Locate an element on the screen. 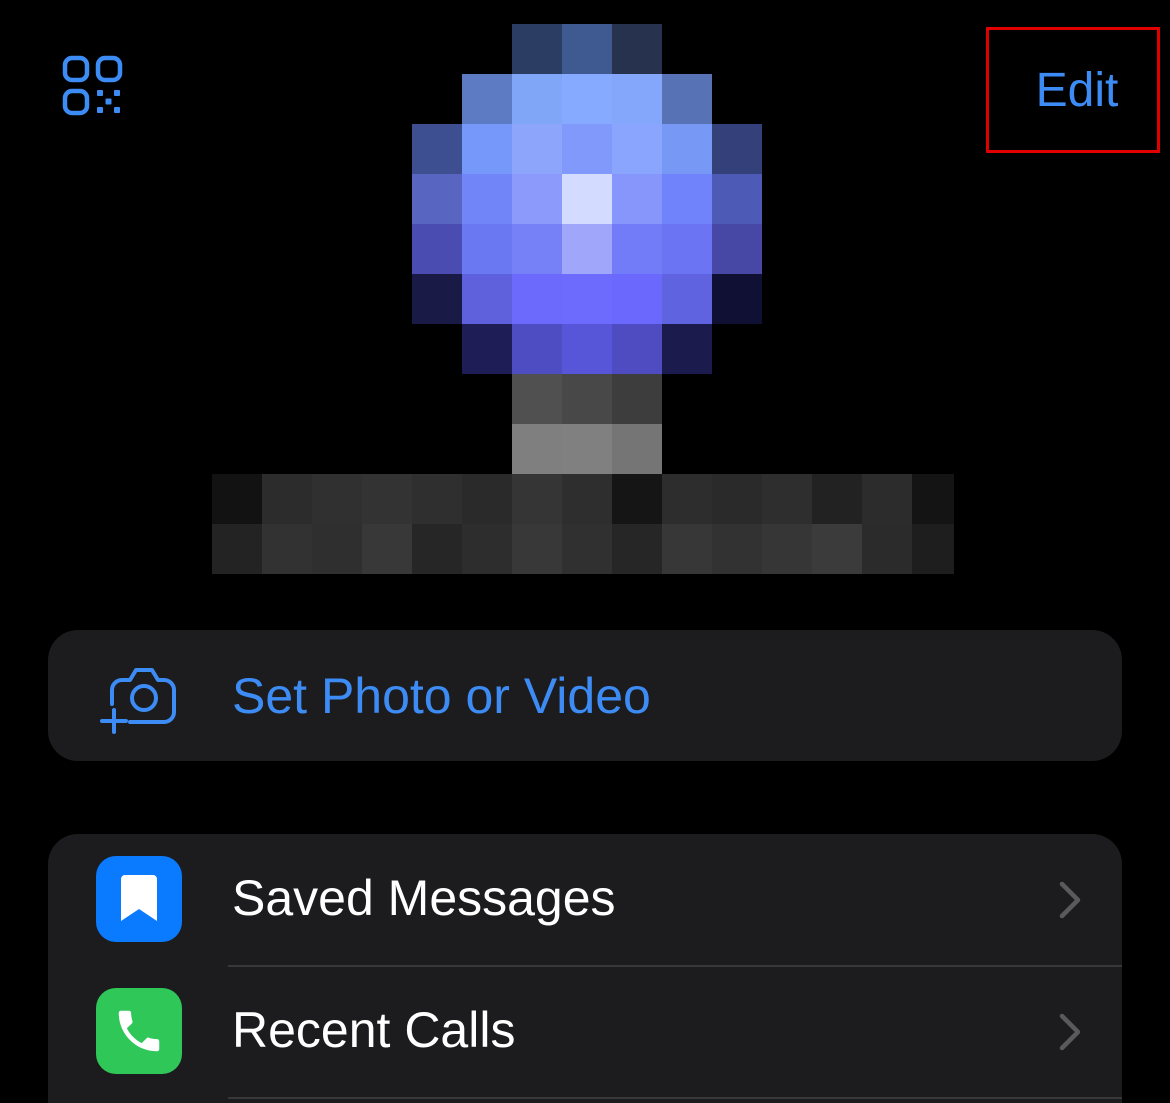 Image resolution: width=1170 pixels, height=1103 pixels. camera-add-icon is located at coordinates (138, 701).